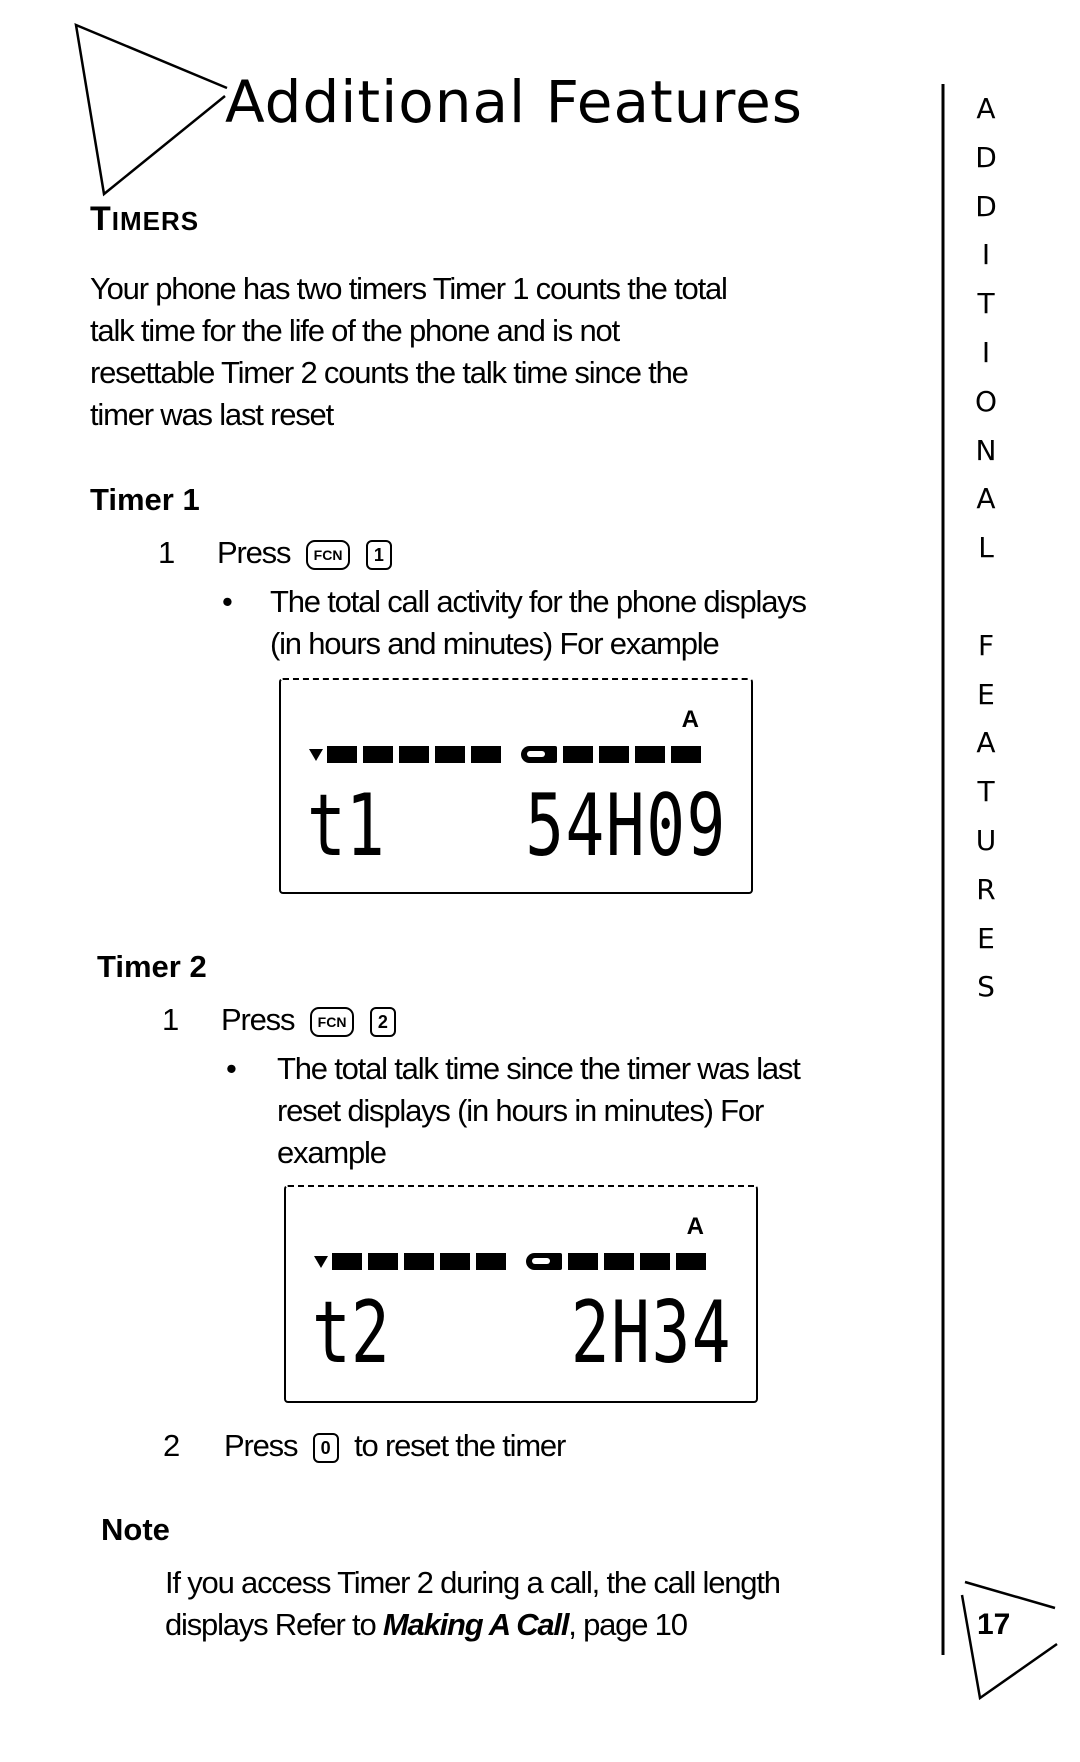 The image size is (1080, 1762). I want to click on bullet-line: reset displays (in hours in minutes) For, so click(520, 1110).